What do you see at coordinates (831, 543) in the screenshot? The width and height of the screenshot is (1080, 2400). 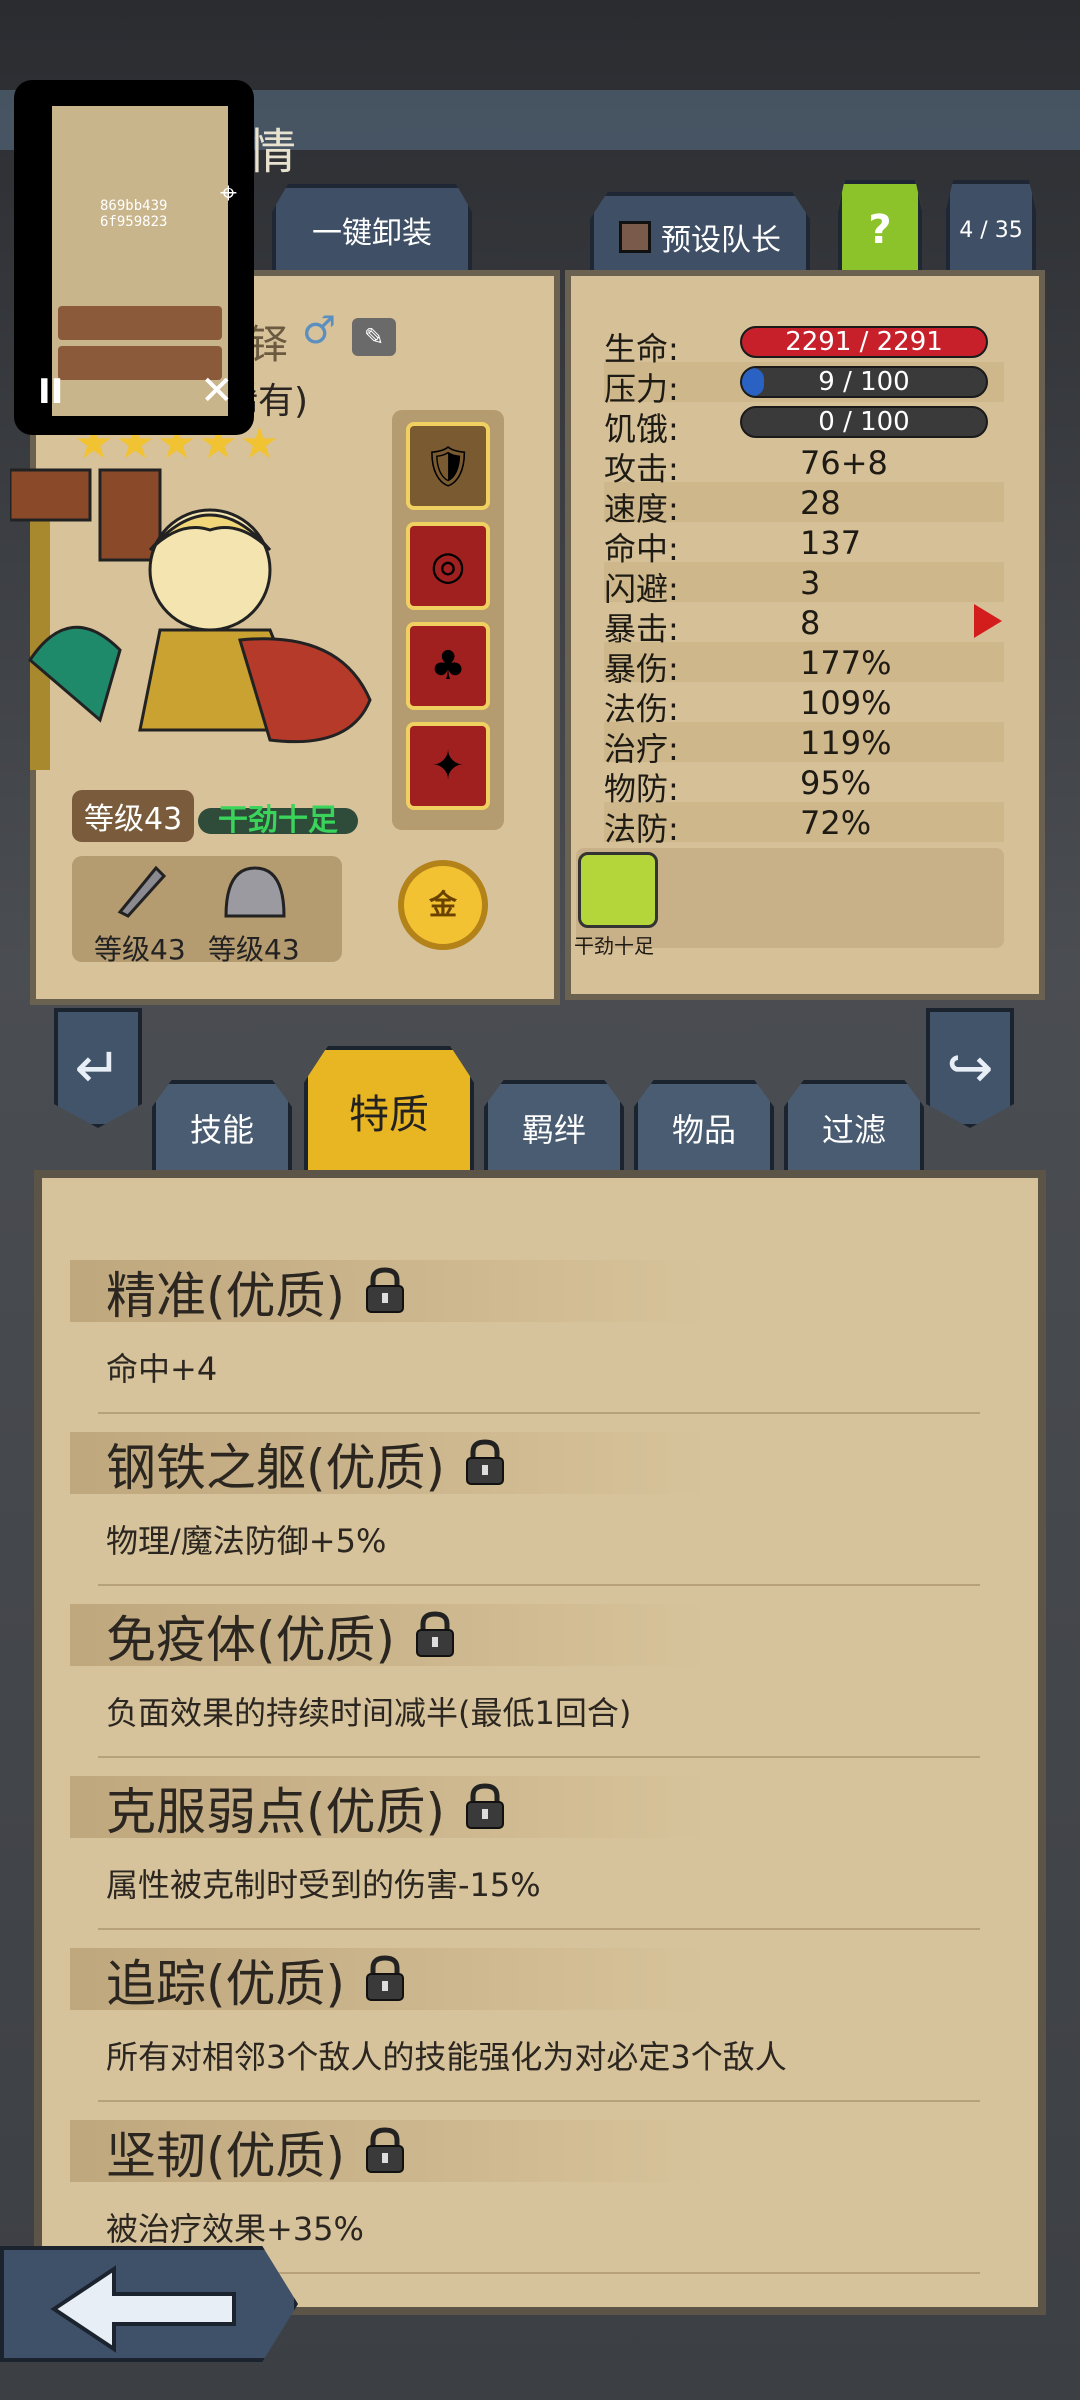 I see `stat-value: 137` at bounding box center [831, 543].